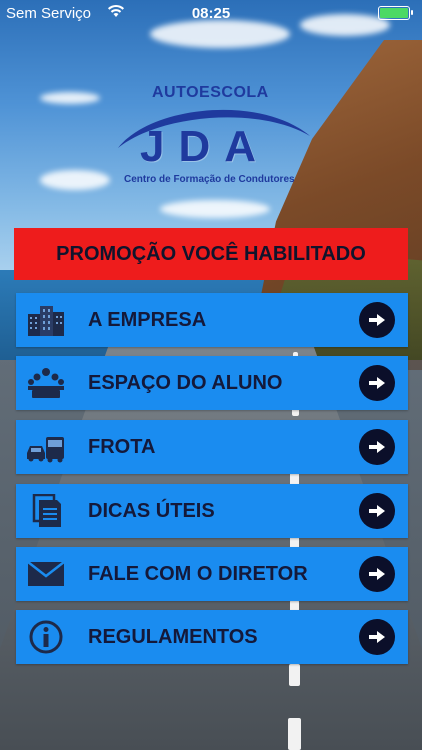 The image size is (422, 750). What do you see at coordinates (395, 13) in the screenshot?
I see `battery-icon` at bounding box center [395, 13].